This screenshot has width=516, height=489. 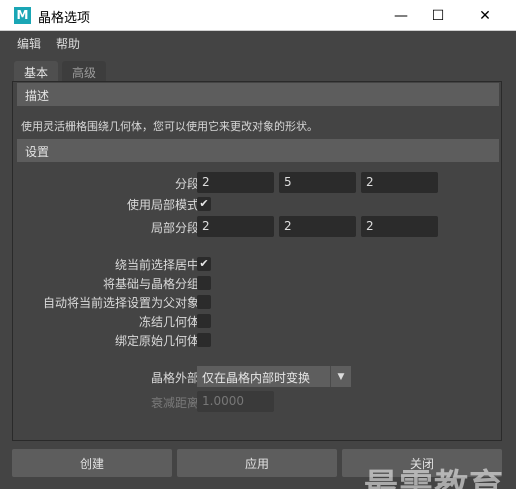 I want to click on outside-lattice-label: 晶格外部:, so click(x=176, y=378).